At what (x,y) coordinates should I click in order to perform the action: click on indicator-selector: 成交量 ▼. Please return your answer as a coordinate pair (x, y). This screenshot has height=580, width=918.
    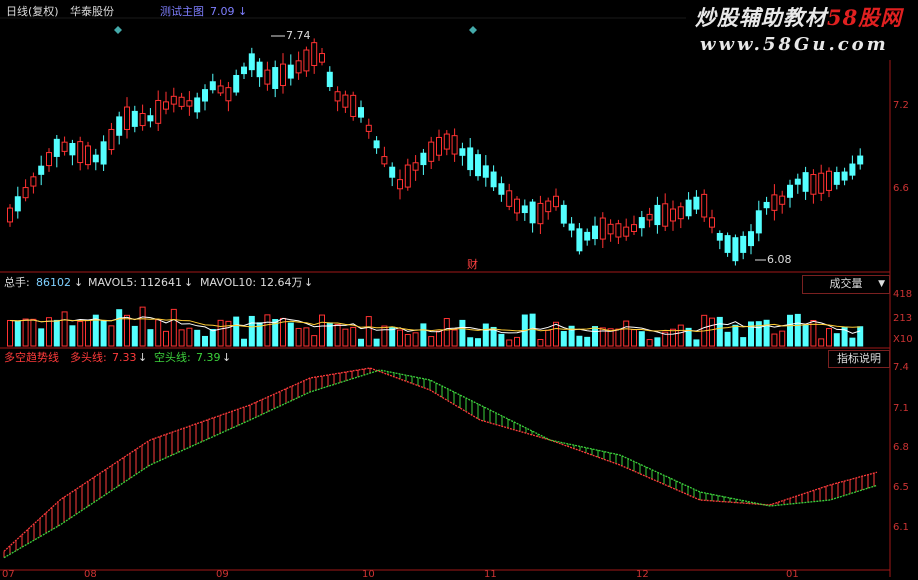
    Looking at the image, I should click on (846, 284).